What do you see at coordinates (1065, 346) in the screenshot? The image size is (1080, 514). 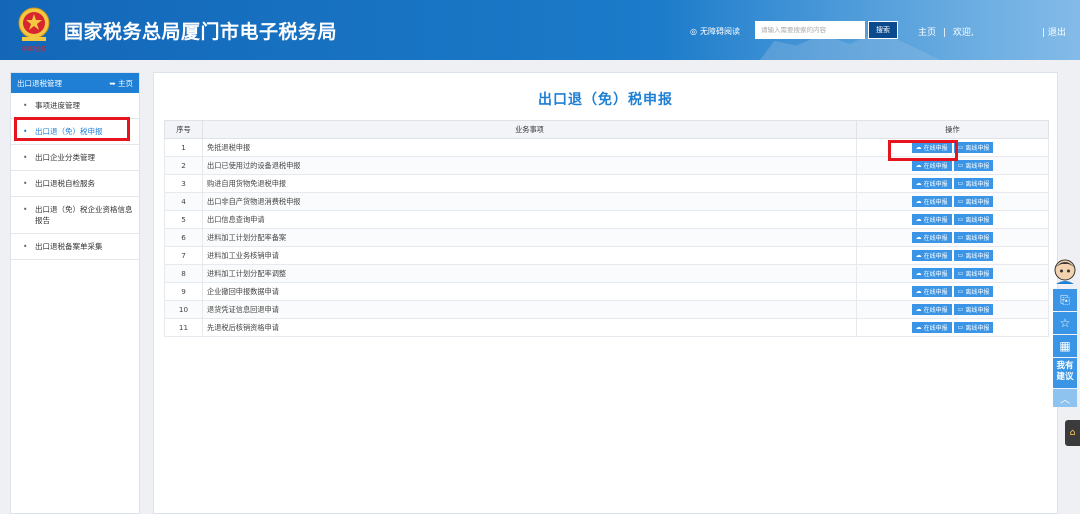 I see `calculator-icon: ▦` at bounding box center [1065, 346].